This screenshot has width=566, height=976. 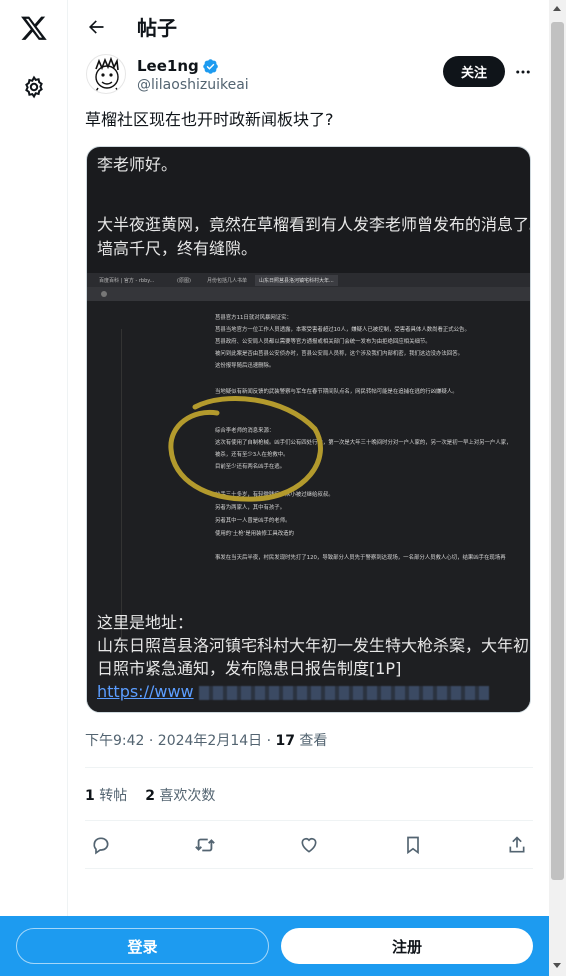 What do you see at coordinates (180, 741) in the screenshot?
I see `tweet-timestamp: 下午9:42 · 2024年2月14日 ·` at bounding box center [180, 741].